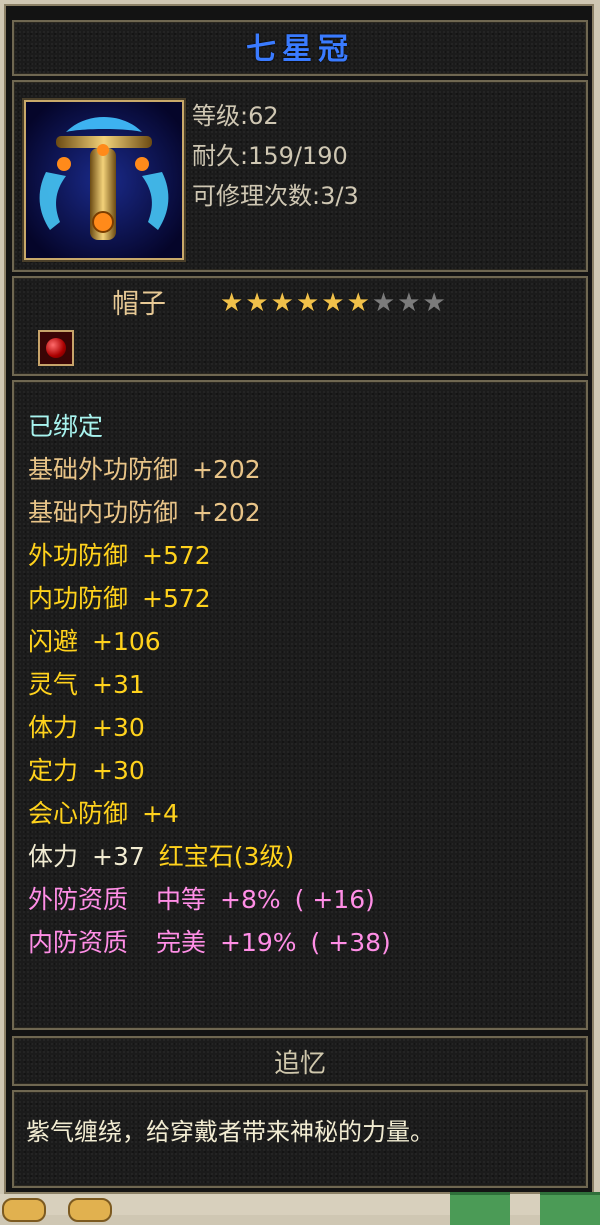 The image size is (600, 1225). What do you see at coordinates (118, 856) in the screenshot?
I see `attr-value: +37` at bounding box center [118, 856].